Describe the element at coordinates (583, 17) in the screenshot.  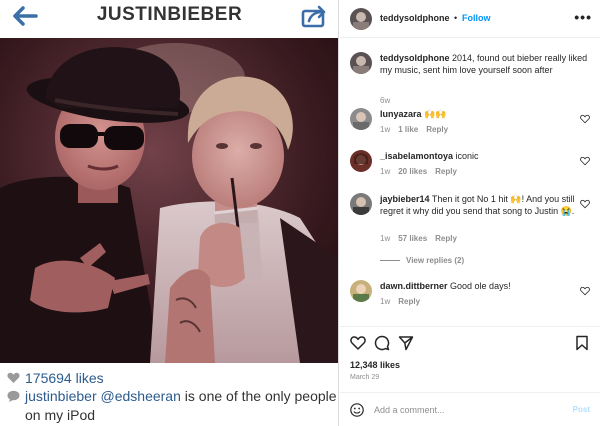
I see `more-options-icon: •••` at that location.